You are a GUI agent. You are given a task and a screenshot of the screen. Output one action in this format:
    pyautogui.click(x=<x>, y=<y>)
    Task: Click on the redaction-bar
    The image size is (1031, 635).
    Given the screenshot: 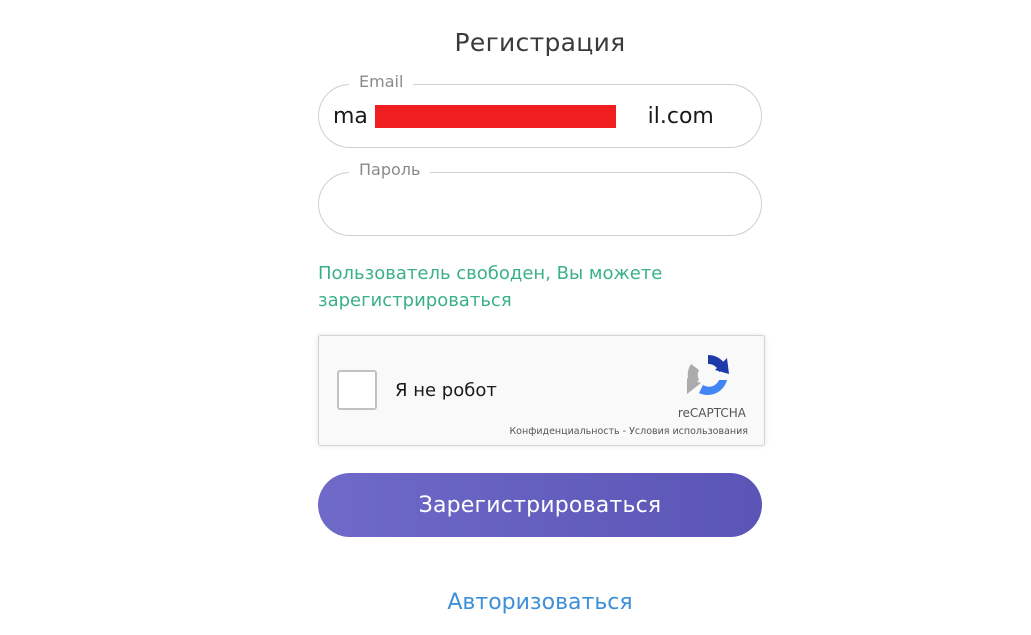 What is the action you would take?
    pyautogui.click(x=495, y=116)
    